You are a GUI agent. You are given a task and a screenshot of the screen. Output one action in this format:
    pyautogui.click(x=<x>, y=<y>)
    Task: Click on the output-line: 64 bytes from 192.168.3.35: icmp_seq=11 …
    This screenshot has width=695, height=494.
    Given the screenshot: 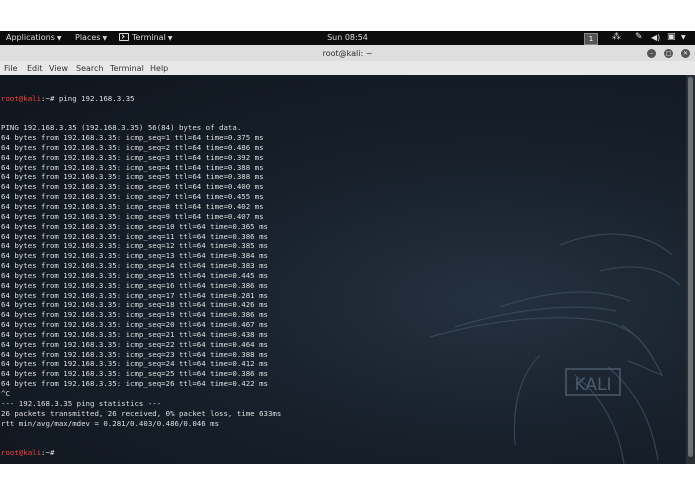 What is the action you would take?
    pyautogui.click(x=134, y=236)
    